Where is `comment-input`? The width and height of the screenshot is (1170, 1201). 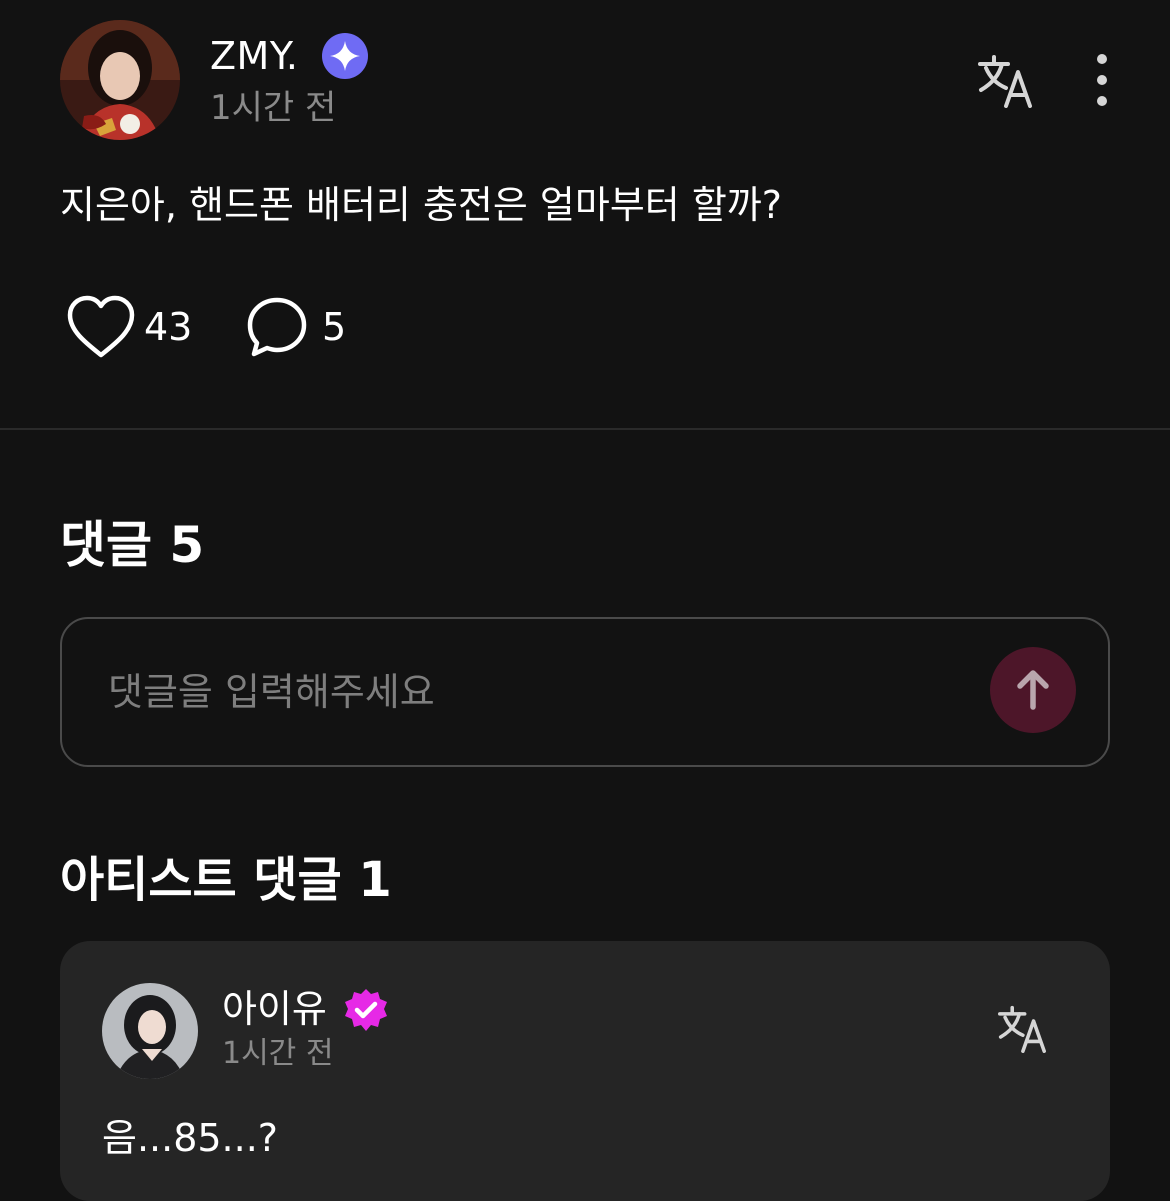 comment-input is located at coordinates (523, 692).